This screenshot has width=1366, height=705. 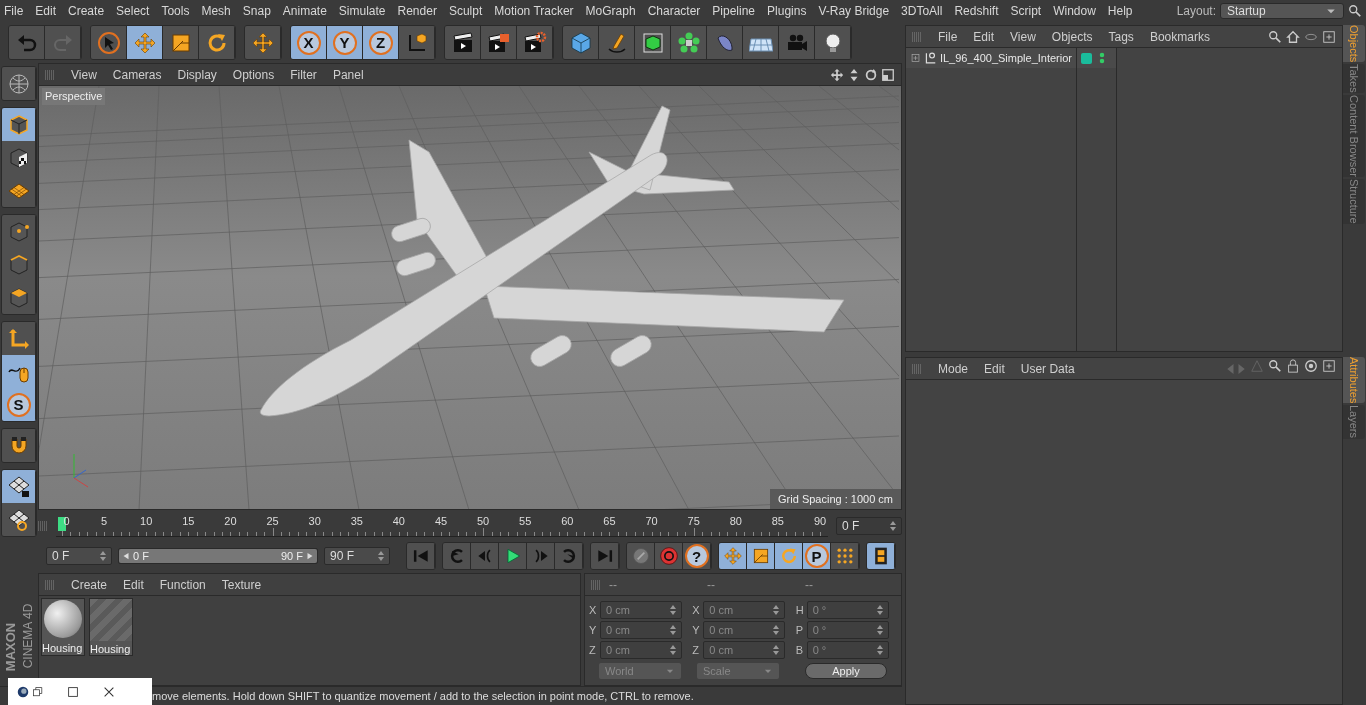 What do you see at coordinates (1074, 11) in the screenshot?
I see `menu-item: Window` at bounding box center [1074, 11].